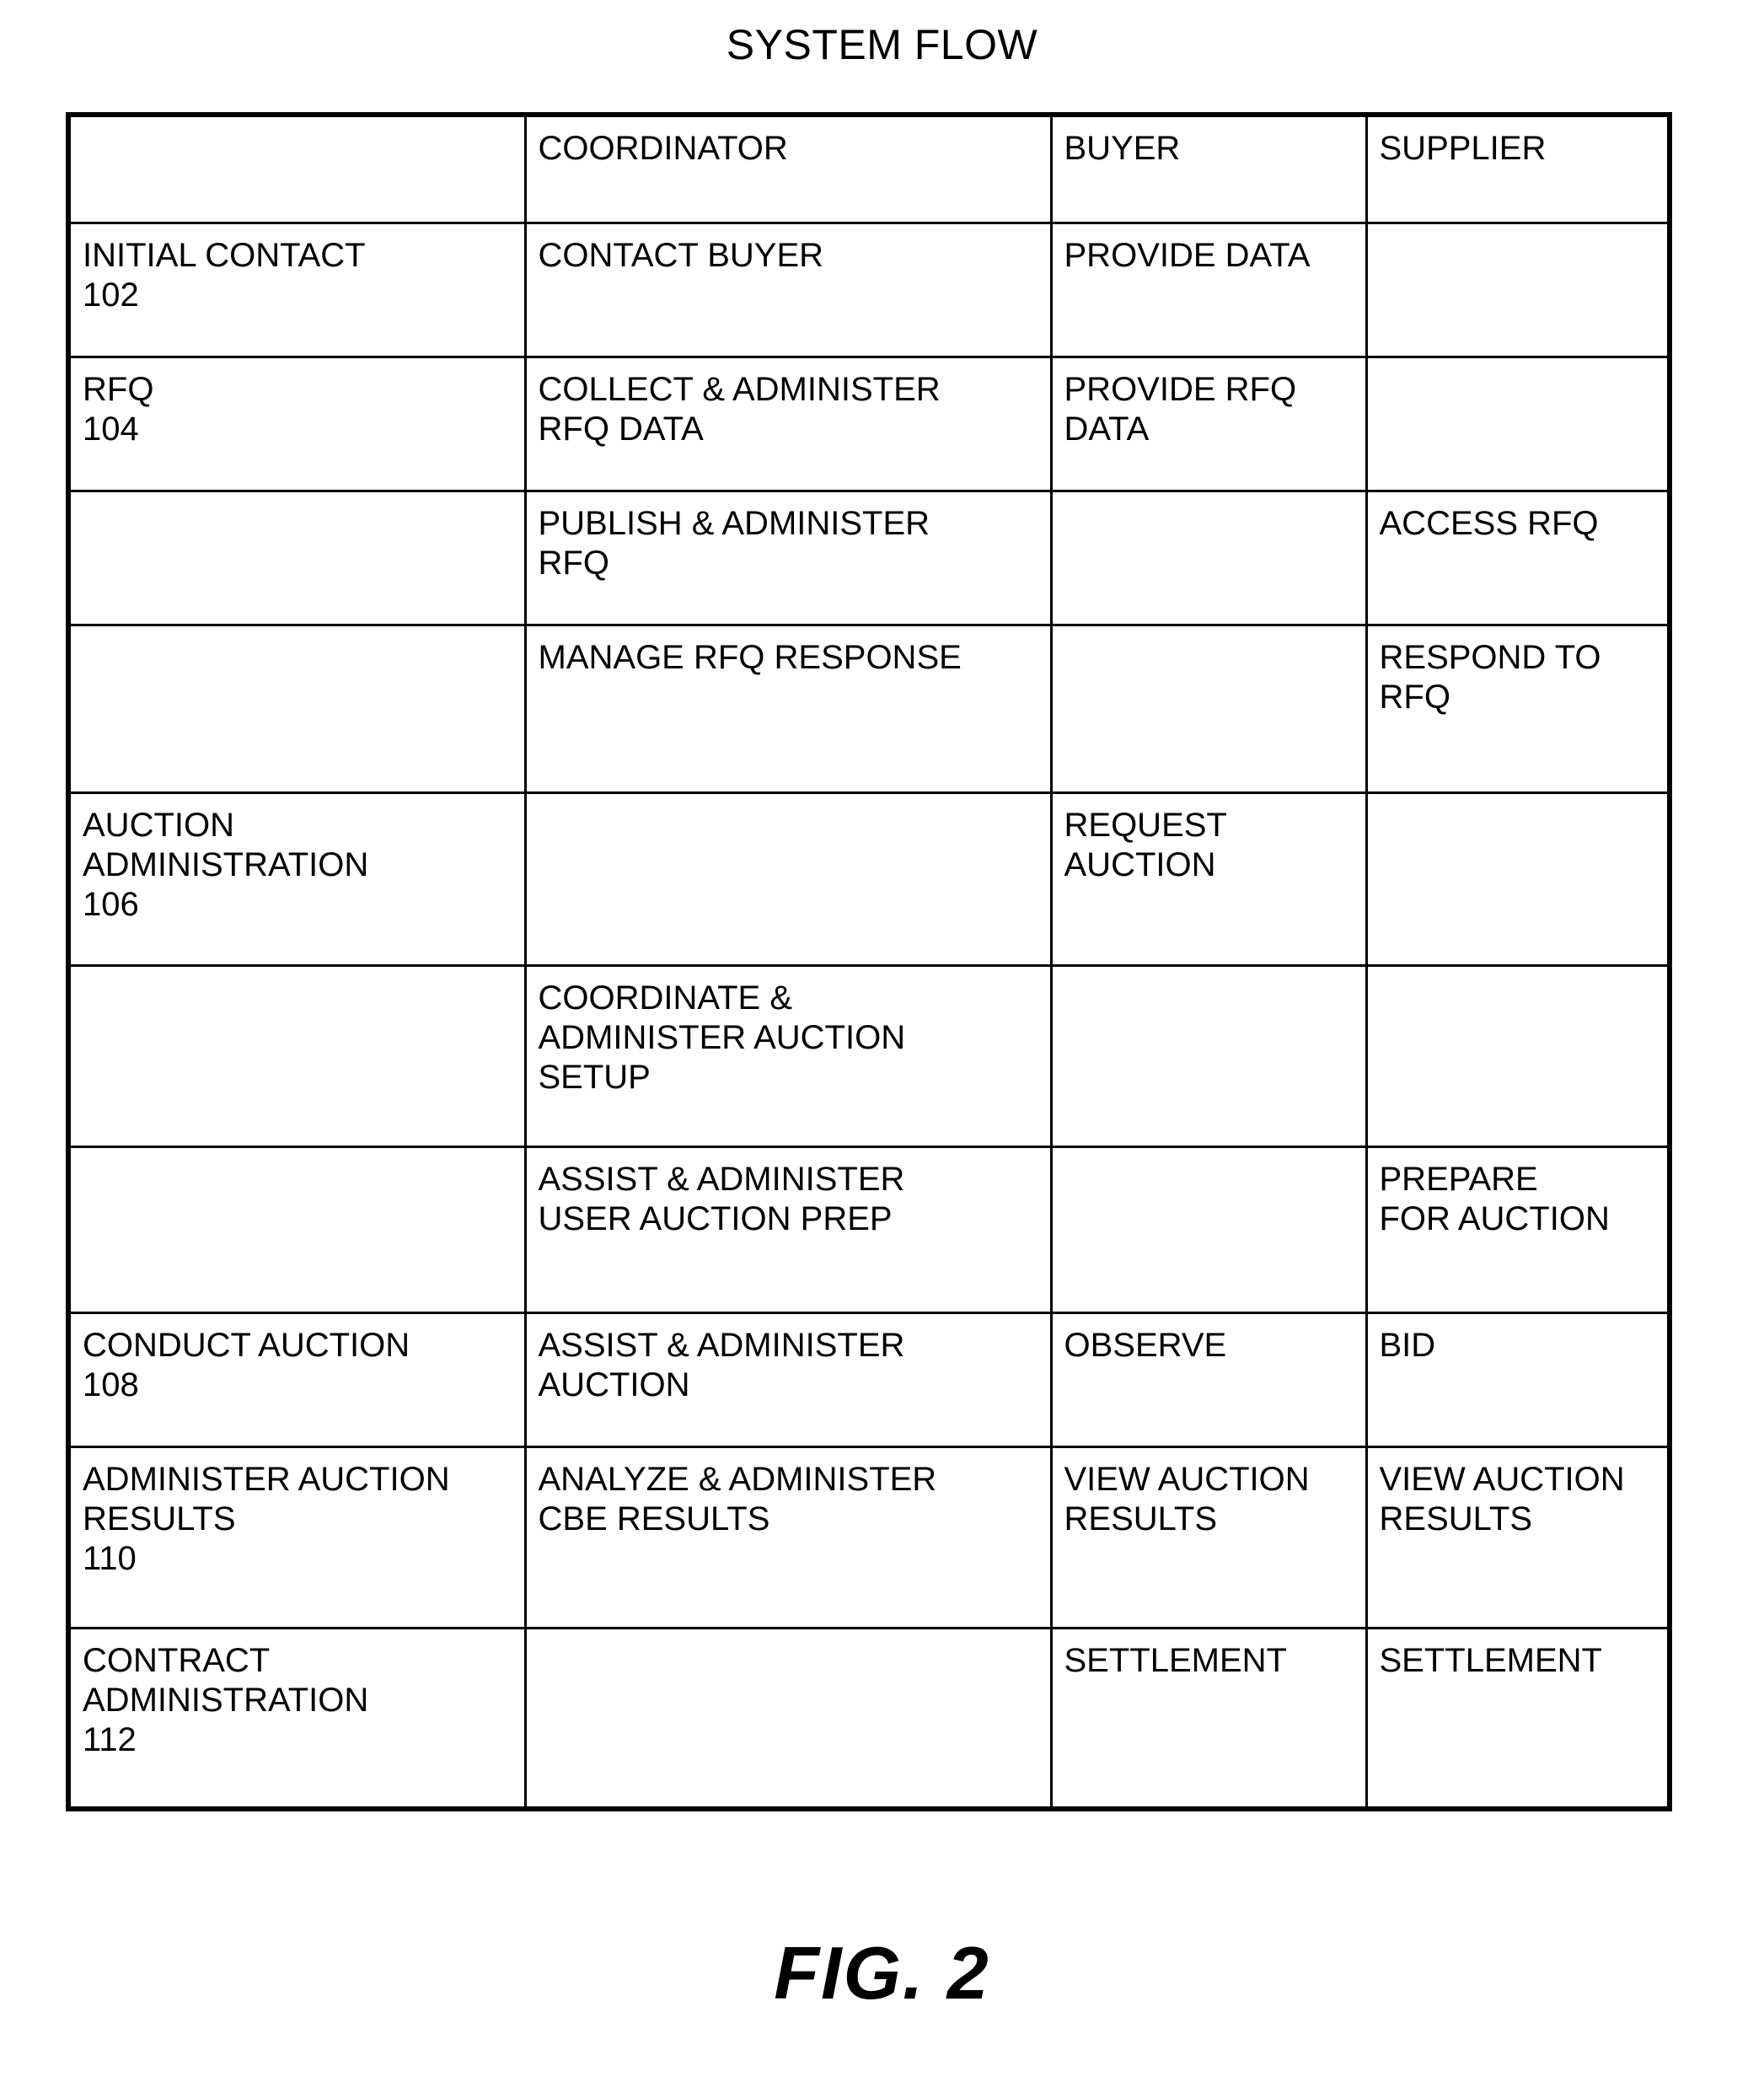 This screenshot has width=1764, height=2082. Describe the element at coordinates (1208, 424) in the screenshot. I see `cell-buyer: PROVIDE RFQ DATA` at that location.